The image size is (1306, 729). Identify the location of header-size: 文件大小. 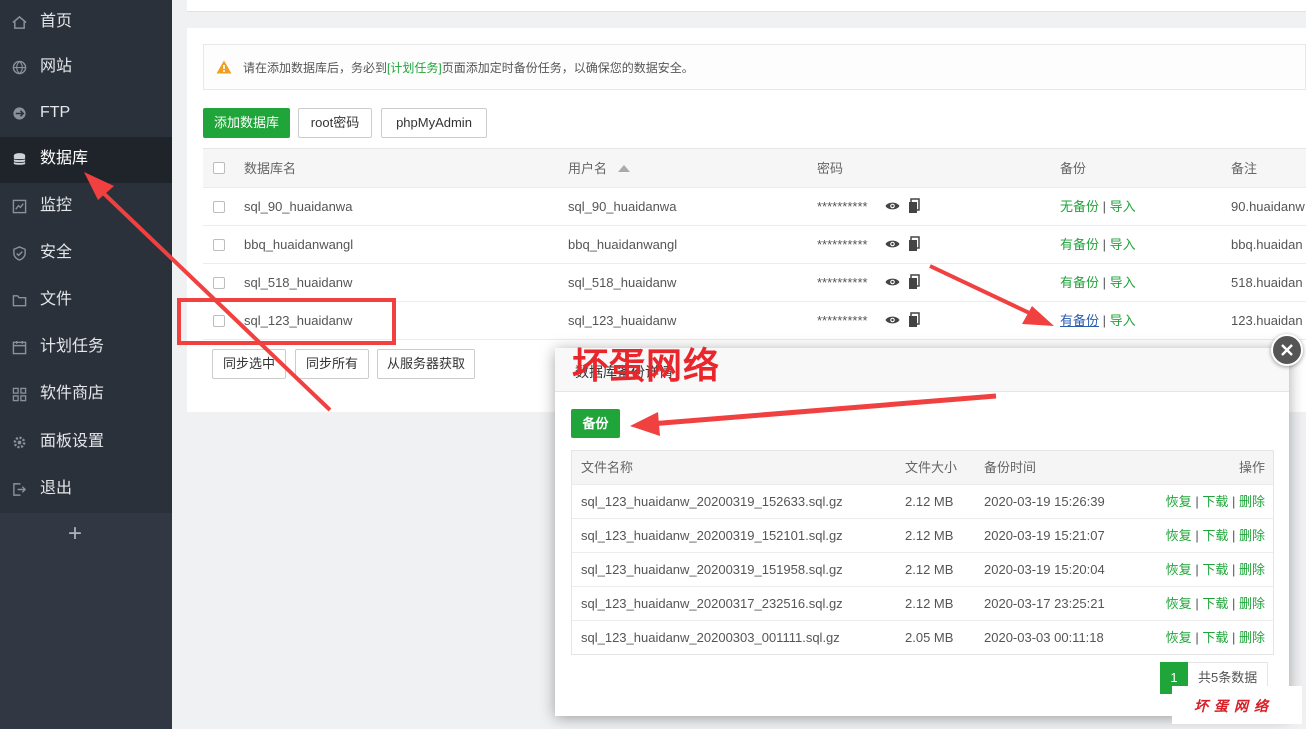
(931, 467).